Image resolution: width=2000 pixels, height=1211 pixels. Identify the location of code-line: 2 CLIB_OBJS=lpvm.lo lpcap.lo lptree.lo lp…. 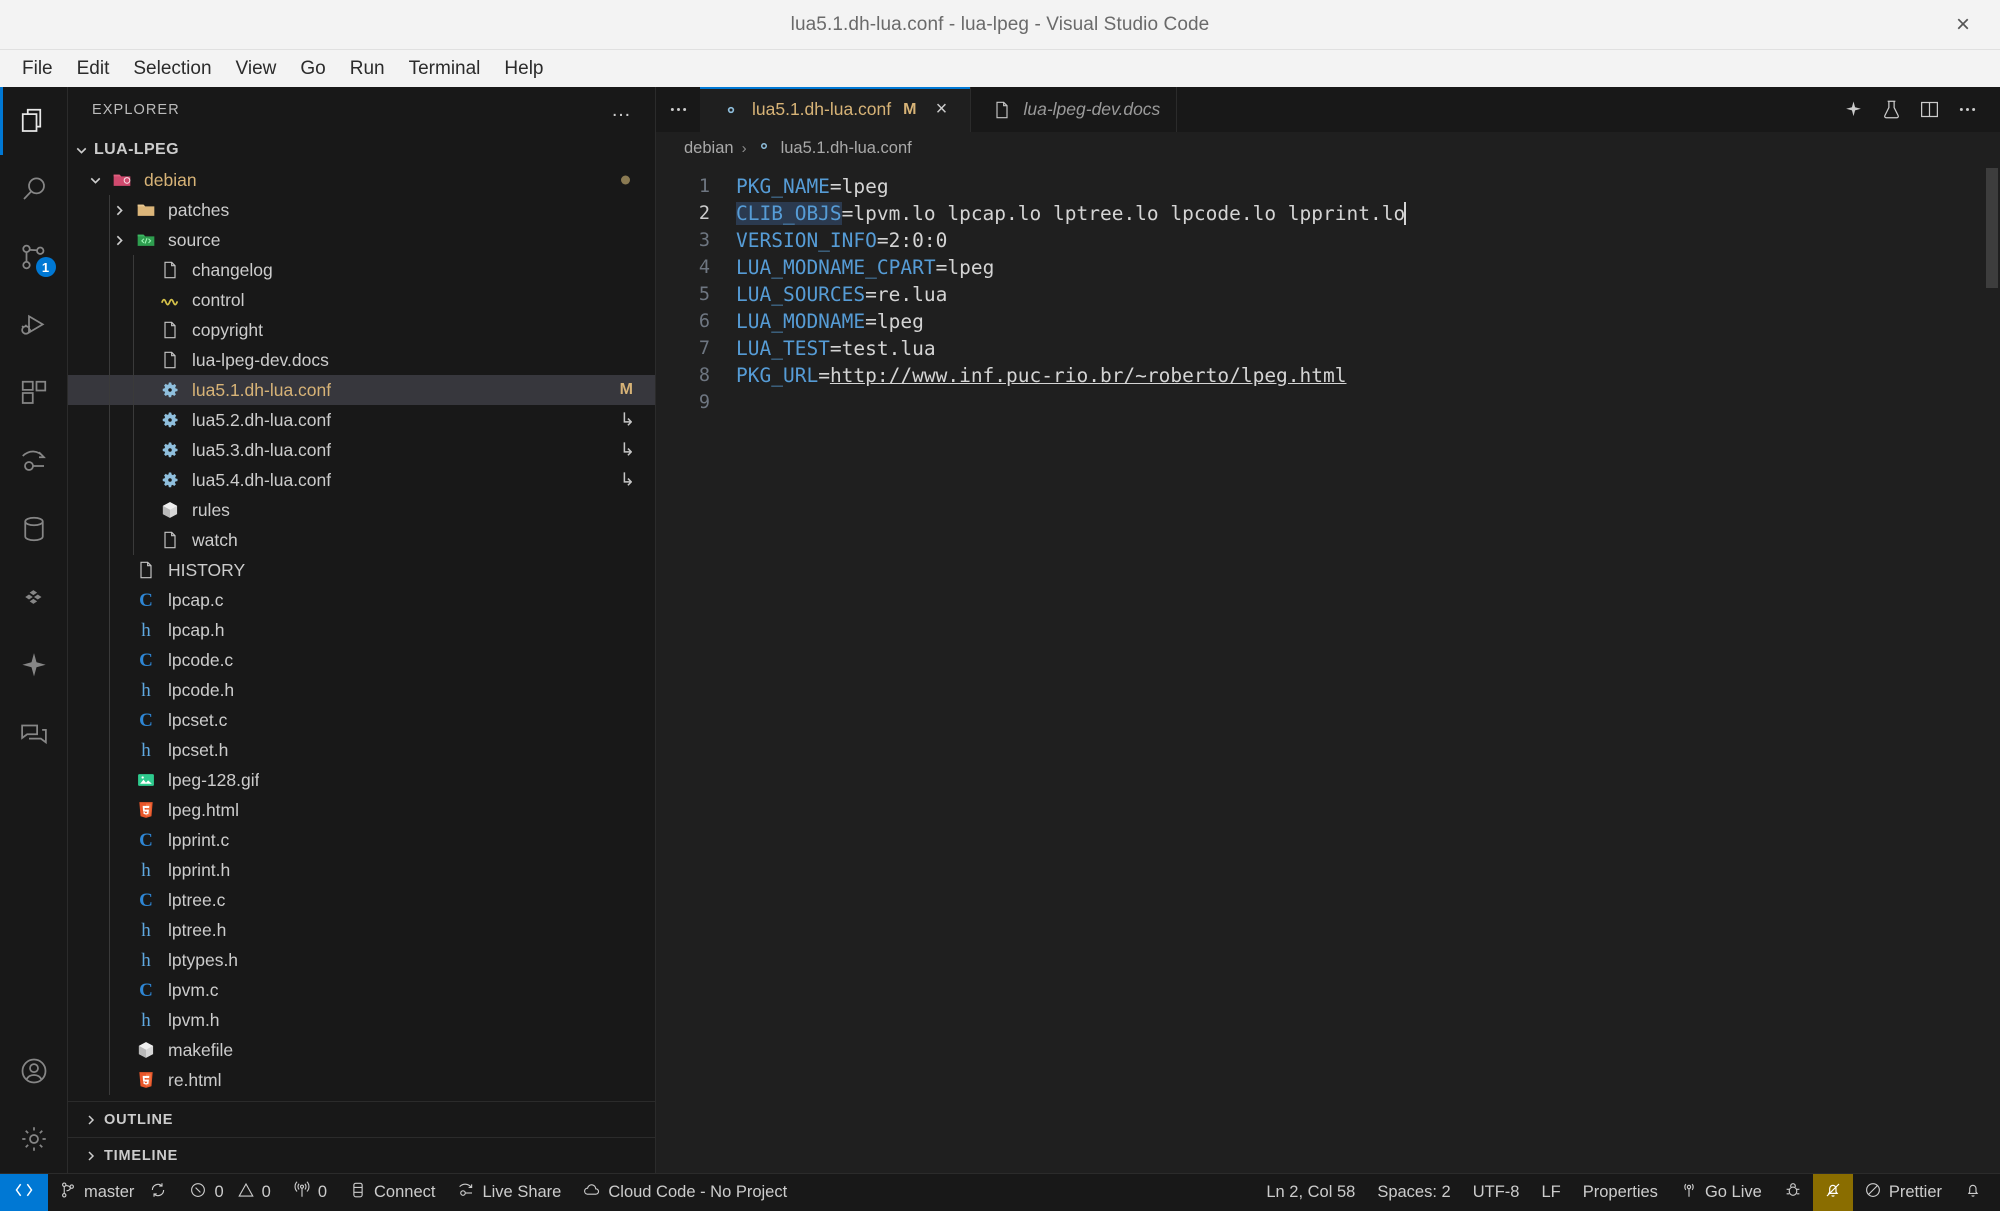
(1328, 213).